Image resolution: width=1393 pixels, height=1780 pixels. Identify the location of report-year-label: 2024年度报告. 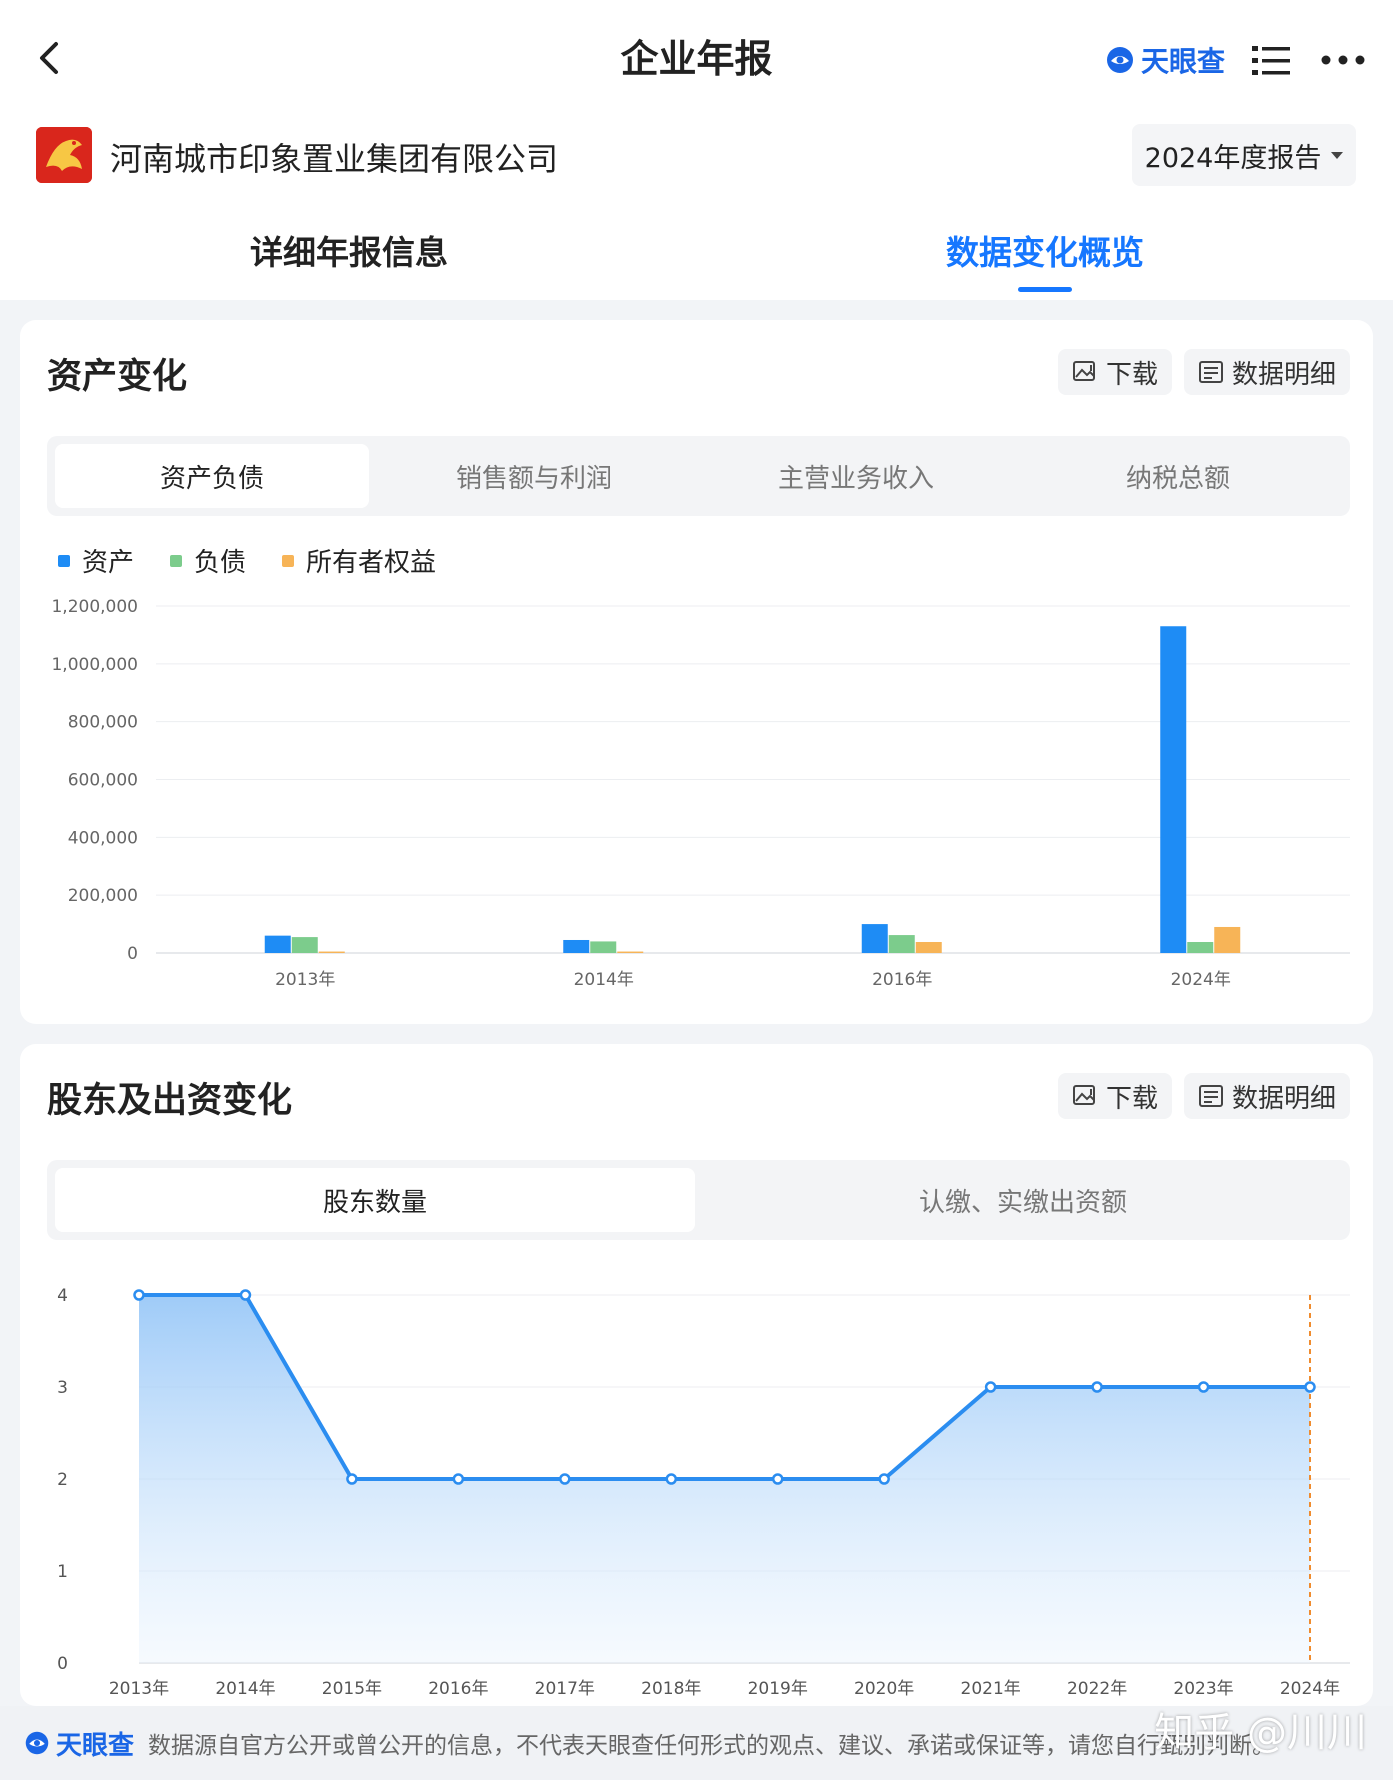
(1233, 158).